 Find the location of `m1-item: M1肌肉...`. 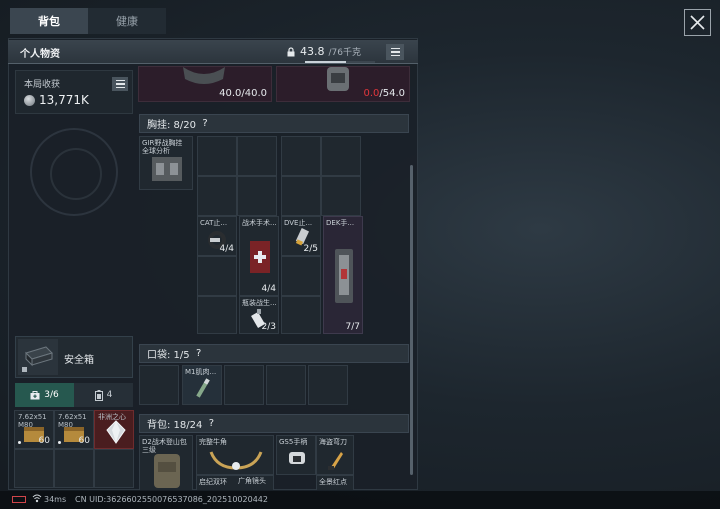

m1-item: M1肌肉... is located at coordinates (202, 385).